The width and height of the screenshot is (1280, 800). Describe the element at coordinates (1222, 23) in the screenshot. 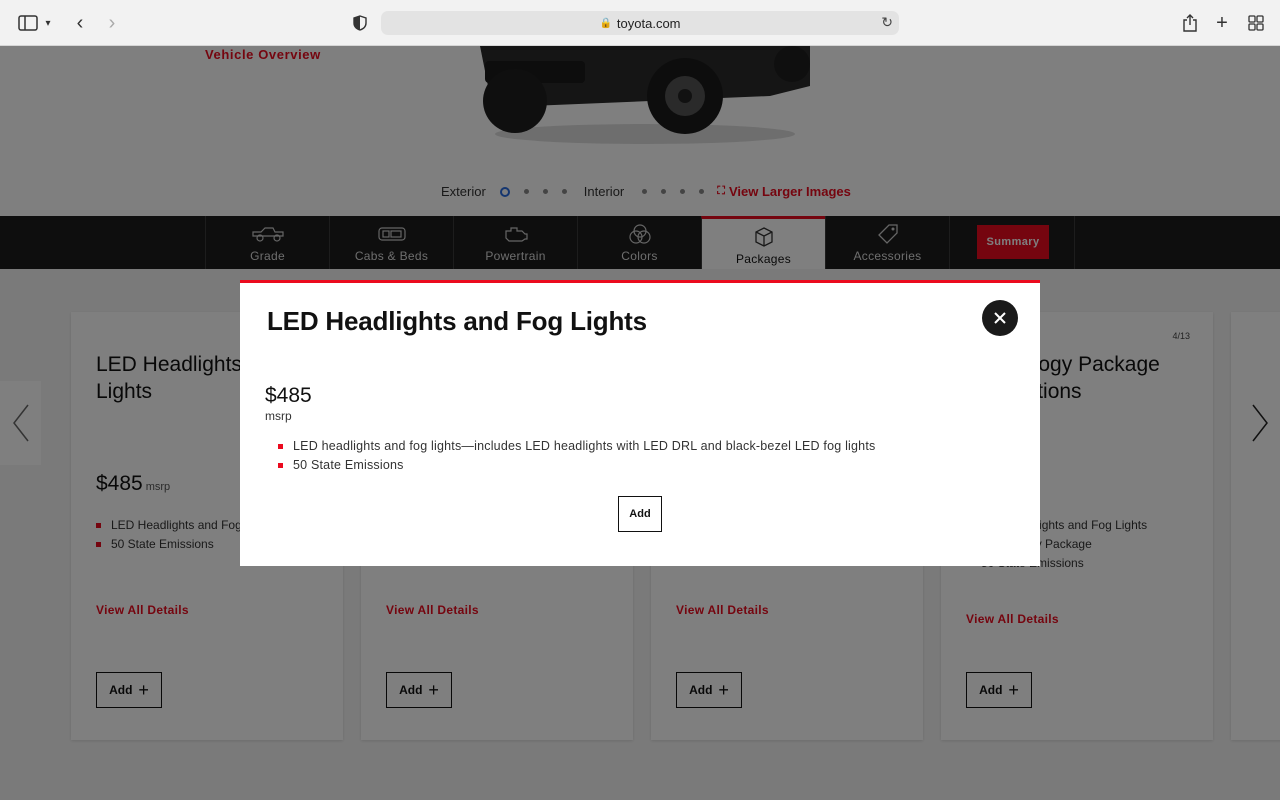

I see `new-tab-icon: +` at that location.